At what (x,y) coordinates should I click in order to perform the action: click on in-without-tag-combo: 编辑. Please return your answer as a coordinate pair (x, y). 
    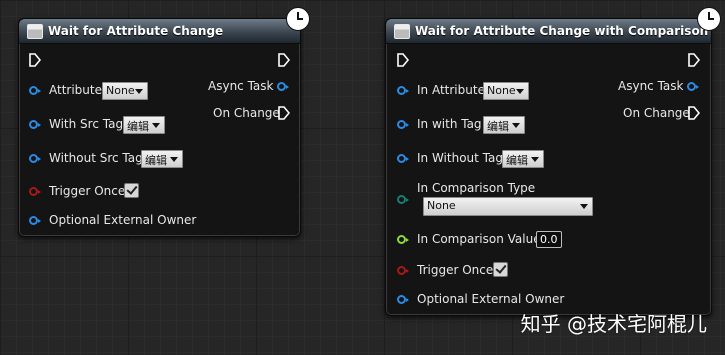
    Looking at the image, I should click on (523, 159).